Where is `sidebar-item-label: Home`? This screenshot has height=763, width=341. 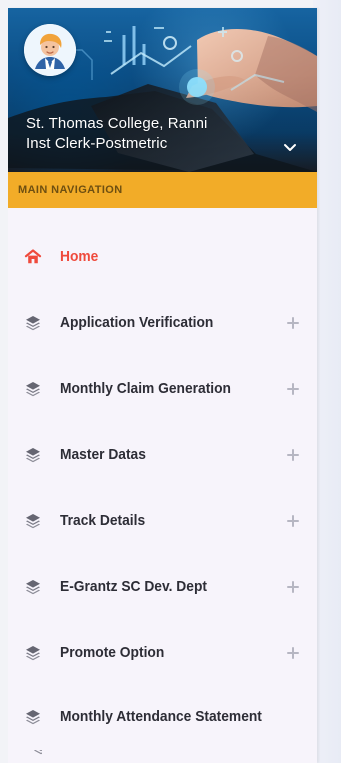 sidebar-item-label: Home is located at coordinates (79, 256).